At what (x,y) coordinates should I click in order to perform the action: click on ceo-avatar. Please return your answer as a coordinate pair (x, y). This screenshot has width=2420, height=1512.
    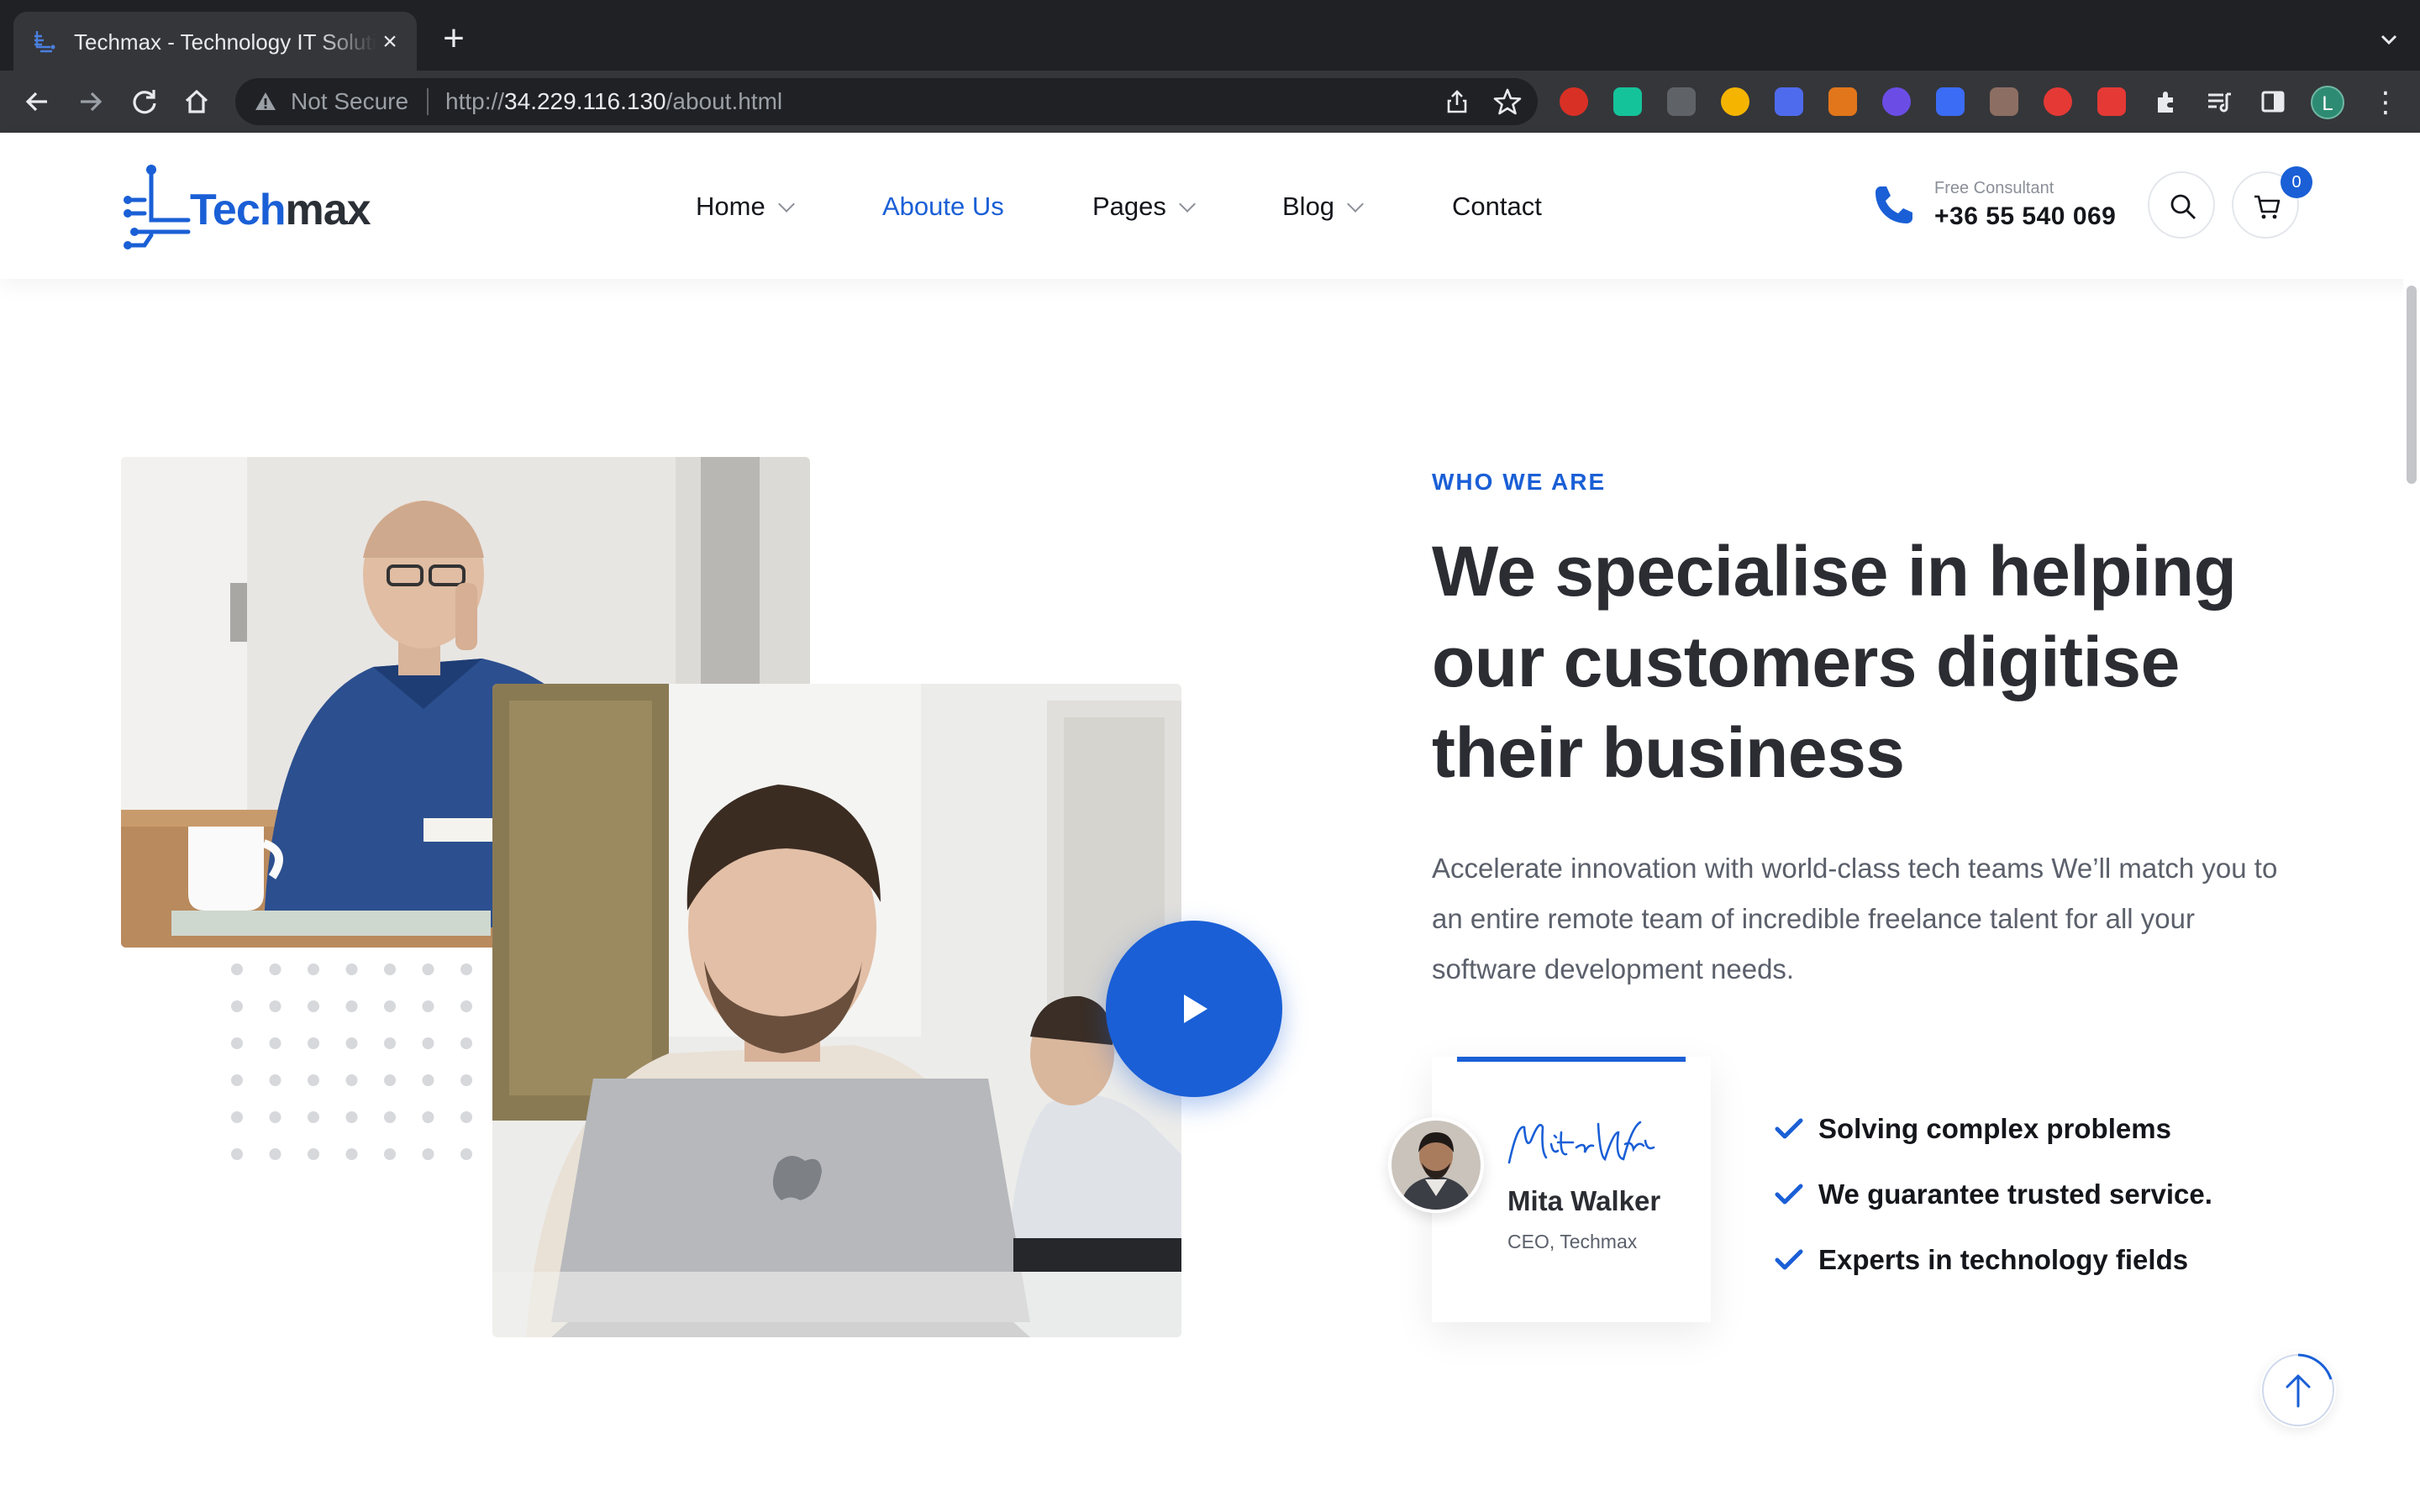
    Looking at the image, I should click on (1436, 1165).